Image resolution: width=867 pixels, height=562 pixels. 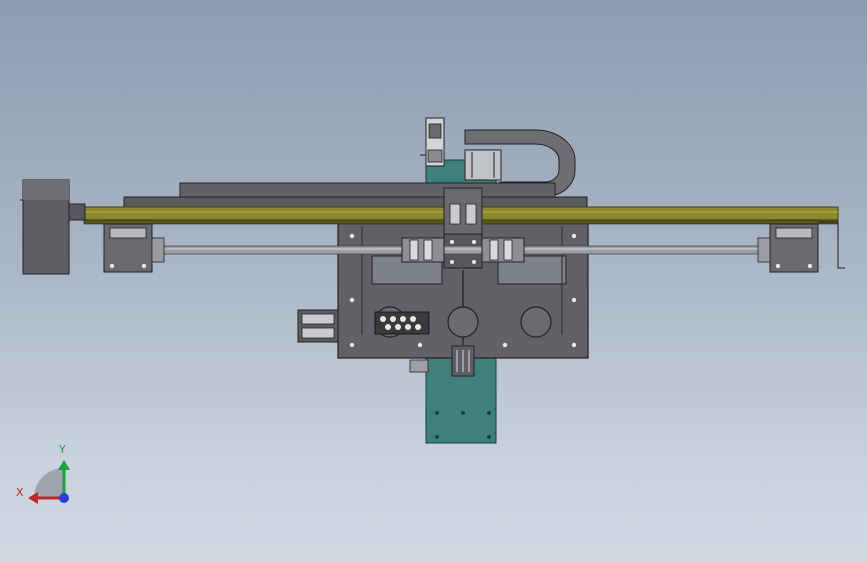 What do you see at coordinates (423, 250) in the screenshot?
I see `left-coupling` at bounding box center [423, 250].